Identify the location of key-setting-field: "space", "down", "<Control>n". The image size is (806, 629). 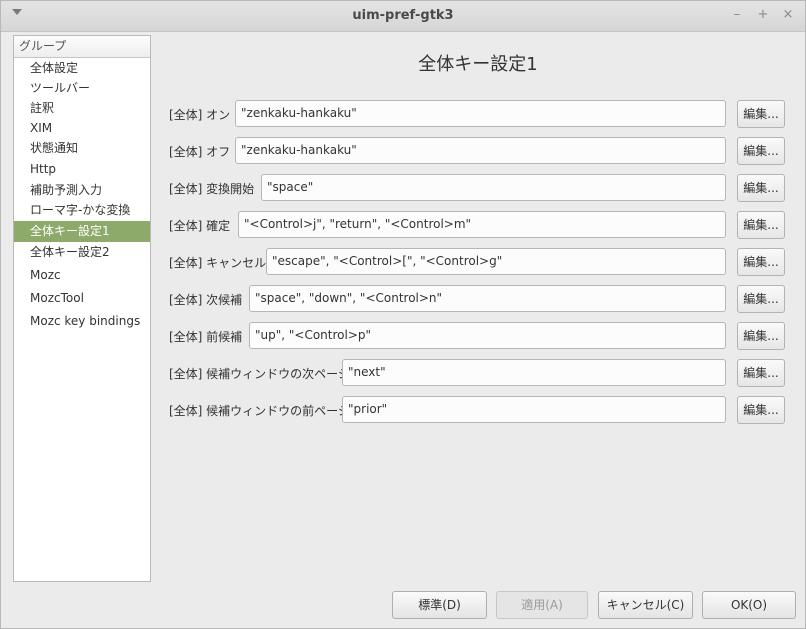
(487, 298).